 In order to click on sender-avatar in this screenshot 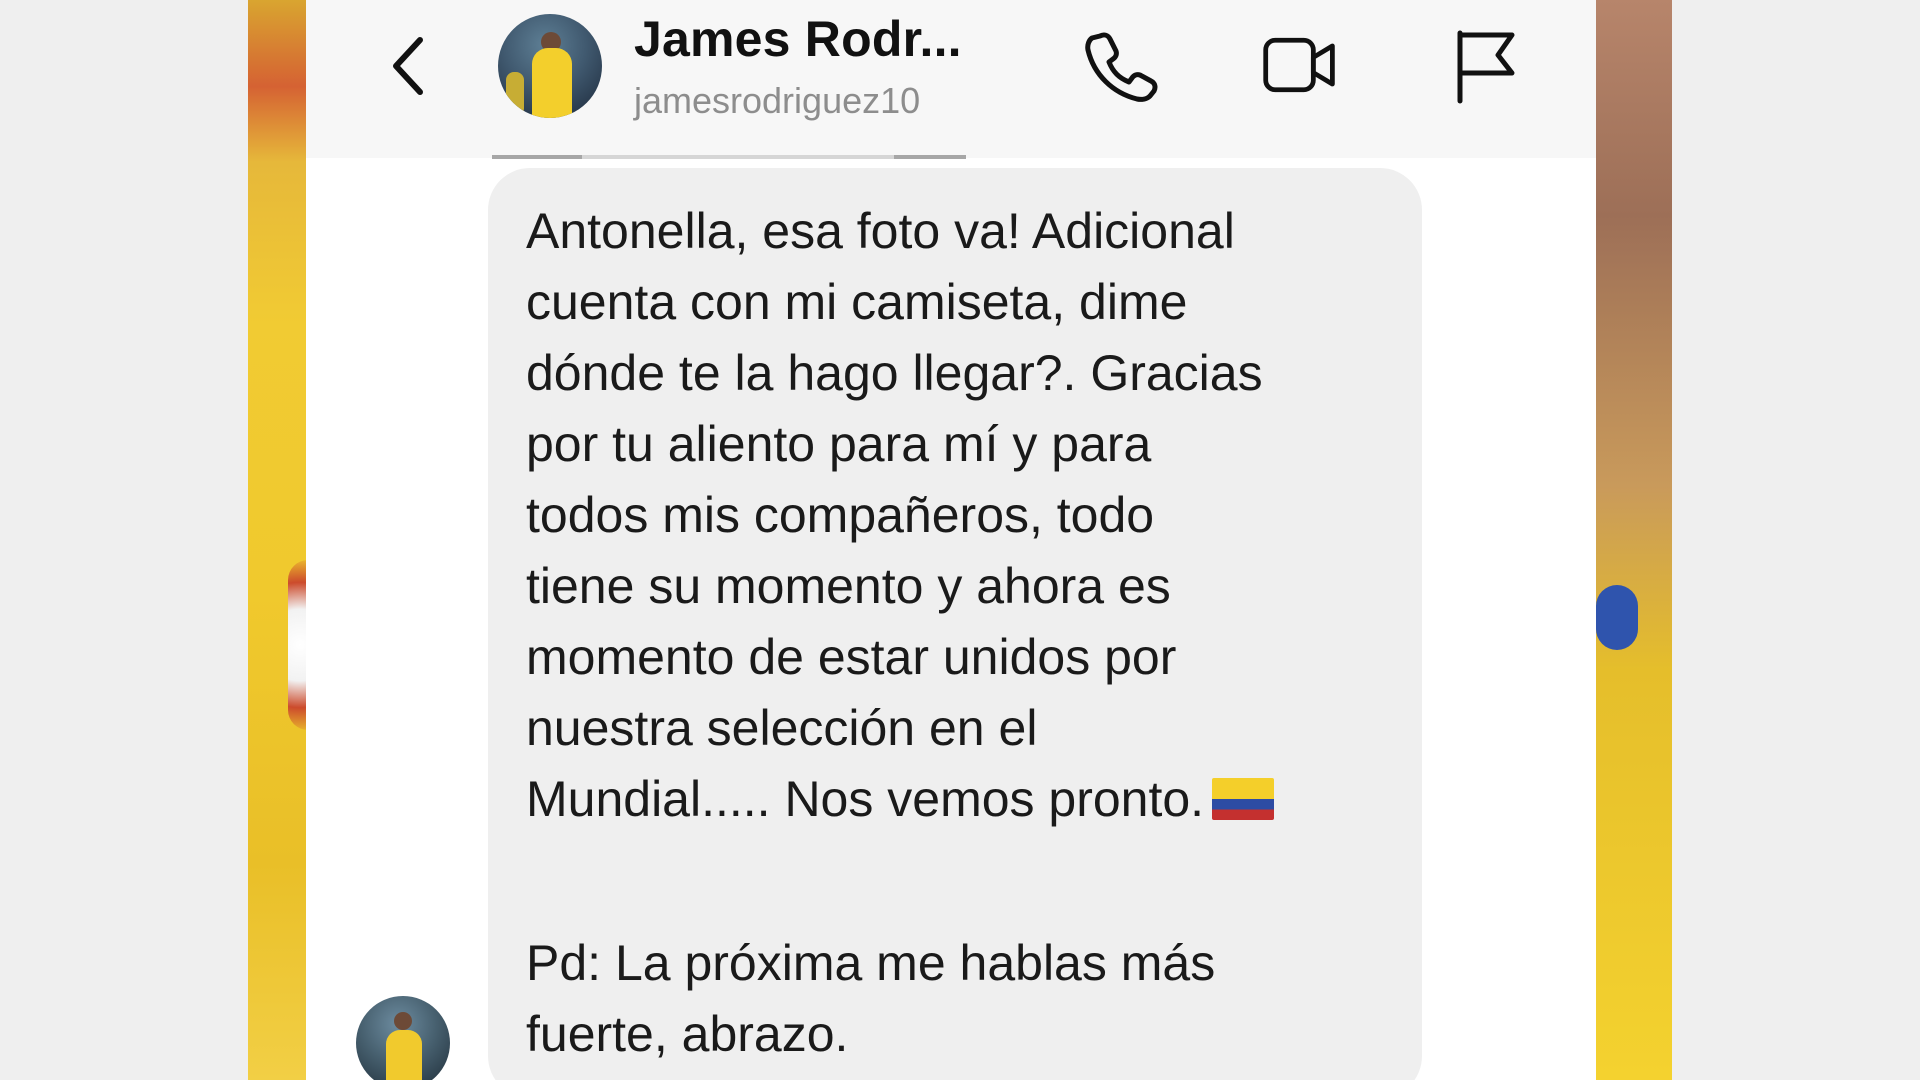, I will do `click(403, 1038)`.